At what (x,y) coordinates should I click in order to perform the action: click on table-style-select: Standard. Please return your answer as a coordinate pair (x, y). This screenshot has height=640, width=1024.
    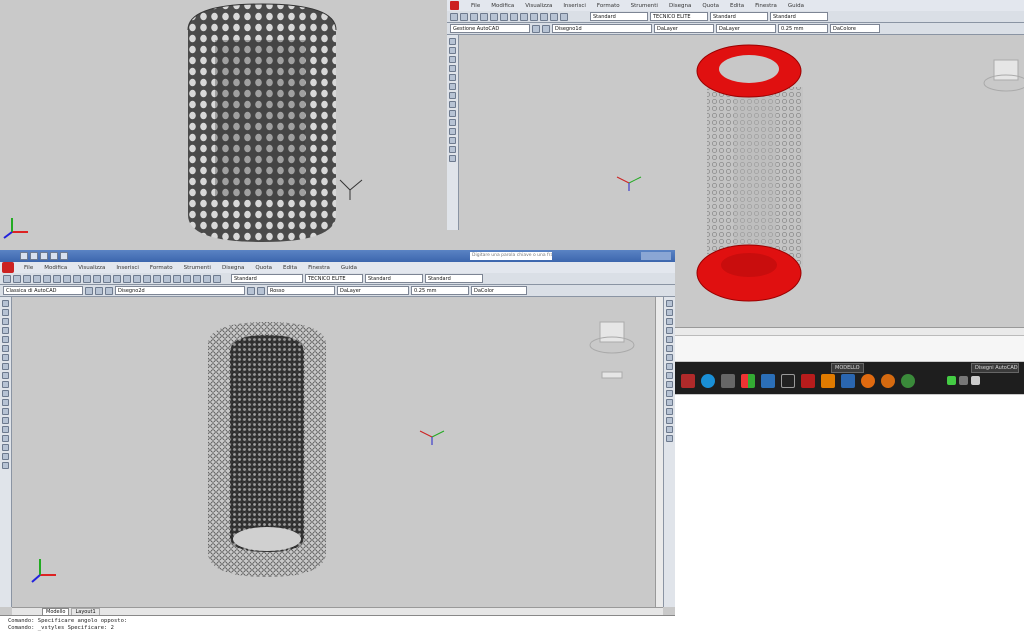
    Looking at the image, I should click on (394, 278).